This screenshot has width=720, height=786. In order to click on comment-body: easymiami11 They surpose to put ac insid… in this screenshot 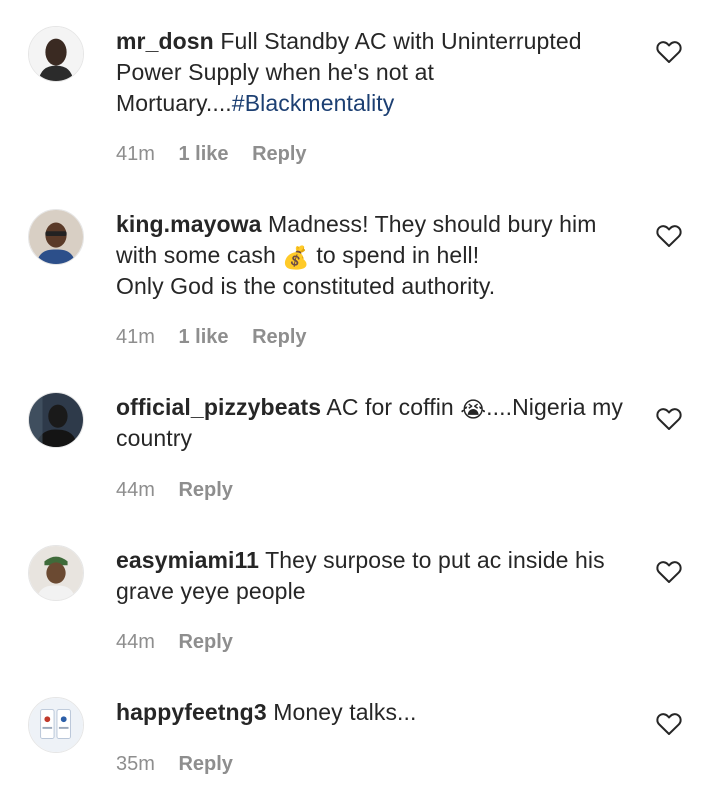, I will do `click(376, 576)`.